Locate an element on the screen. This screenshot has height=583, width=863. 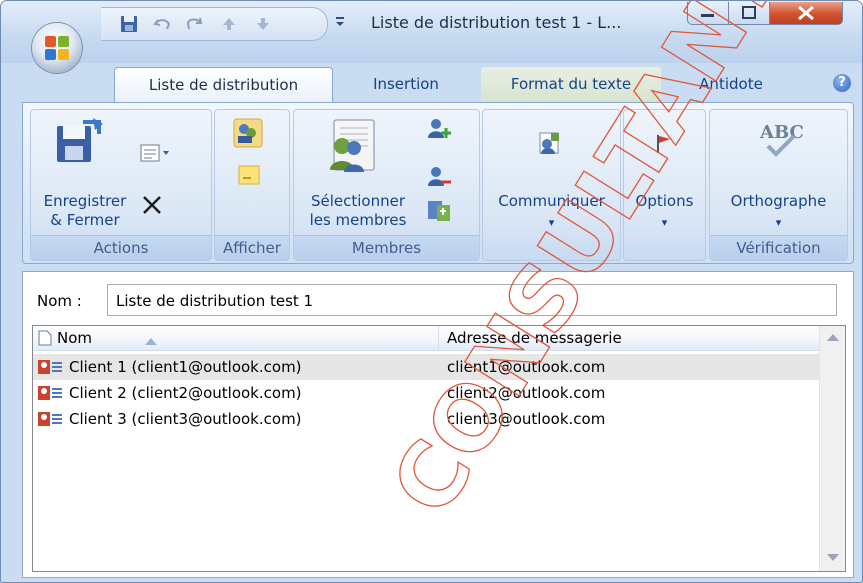
tab-insertion: Insertion is located at coordinates (406, 84).